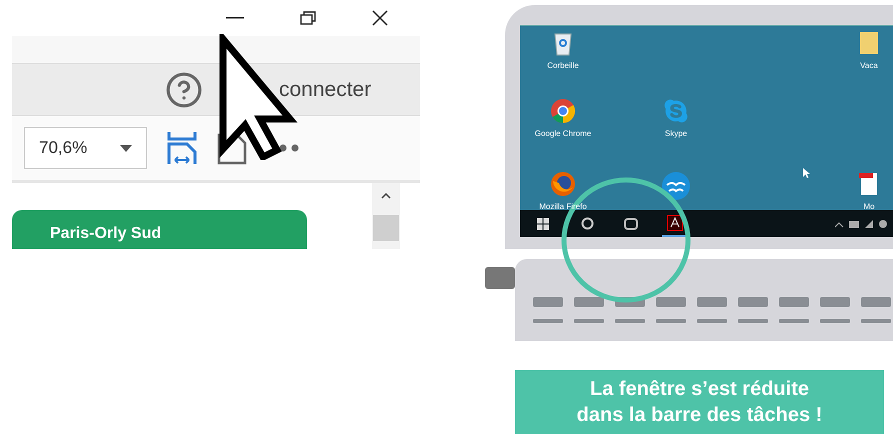 This screenshot has width=893, height=434. Describe the element at coordinates (563, 134) in the screenshot. I see `desktop-icon-label: Google Chrome` at that location.